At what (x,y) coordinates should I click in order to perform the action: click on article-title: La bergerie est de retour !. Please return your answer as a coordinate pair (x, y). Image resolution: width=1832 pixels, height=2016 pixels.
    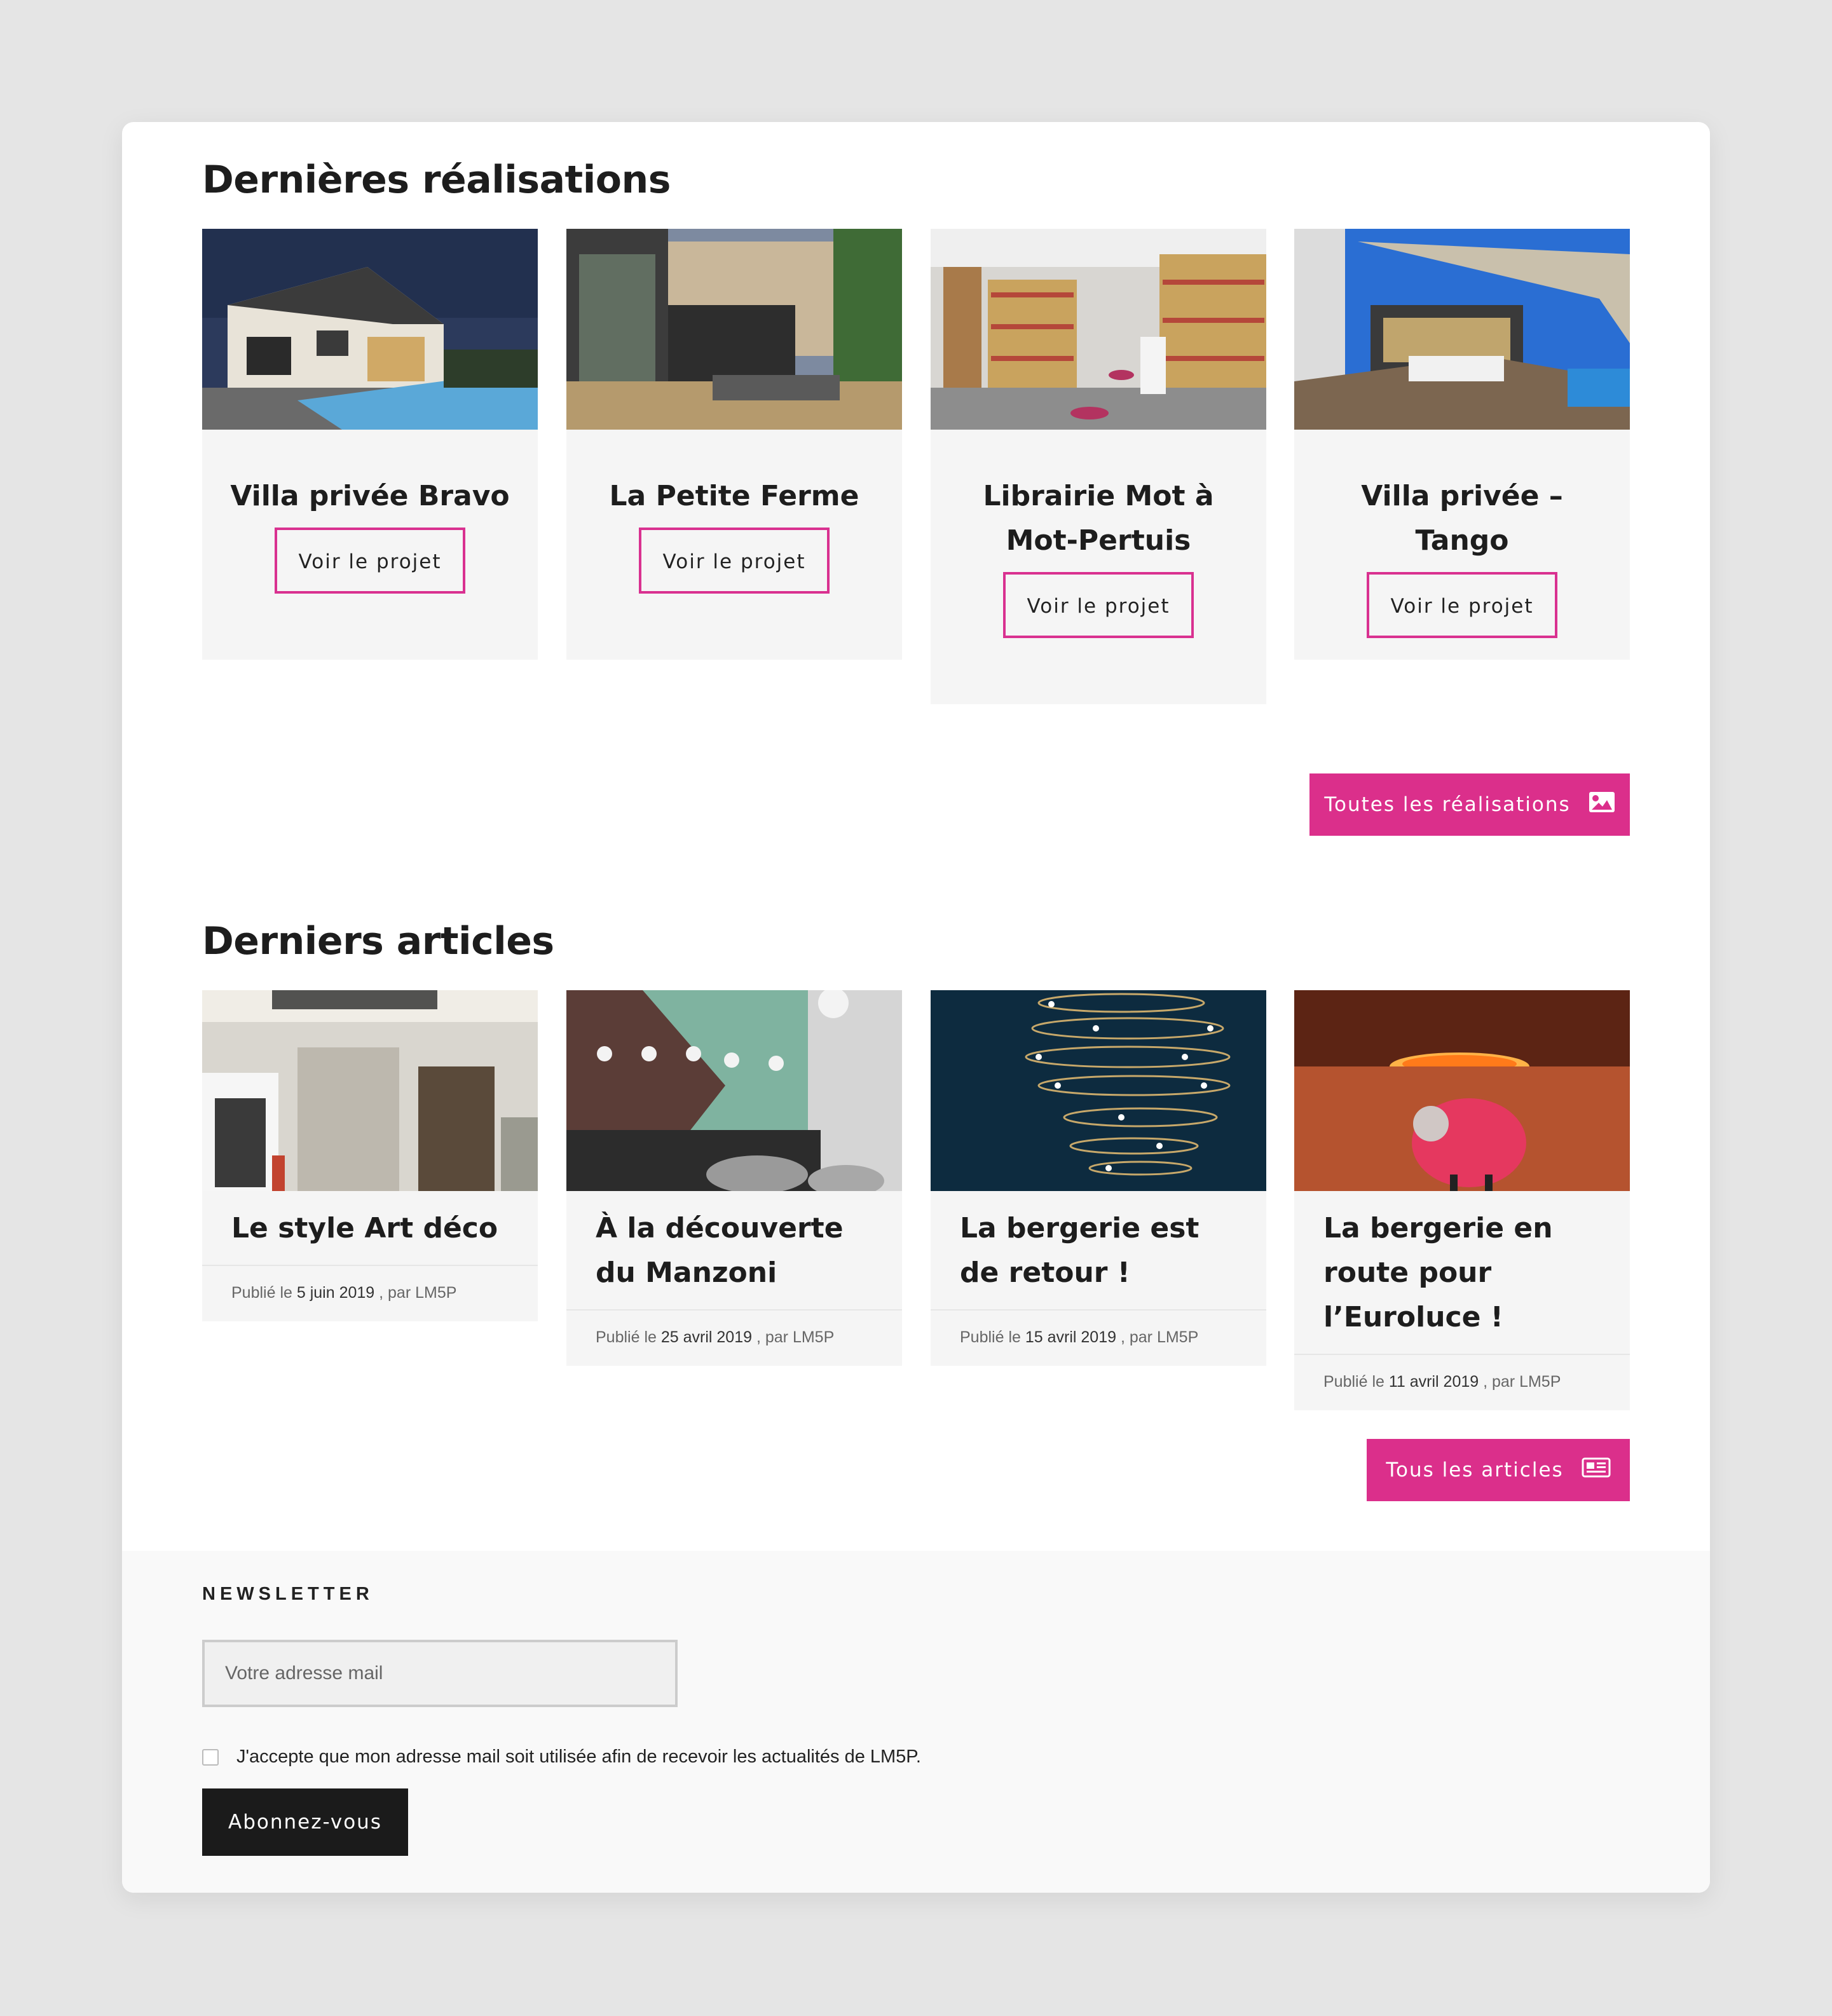
    Looking at the image, I should click on (1098, 1257).